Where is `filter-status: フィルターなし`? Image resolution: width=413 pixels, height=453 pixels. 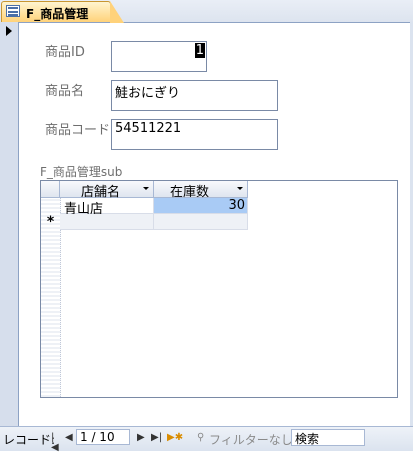 filter-status: フィルターなし is located at coordinates (251, 439).